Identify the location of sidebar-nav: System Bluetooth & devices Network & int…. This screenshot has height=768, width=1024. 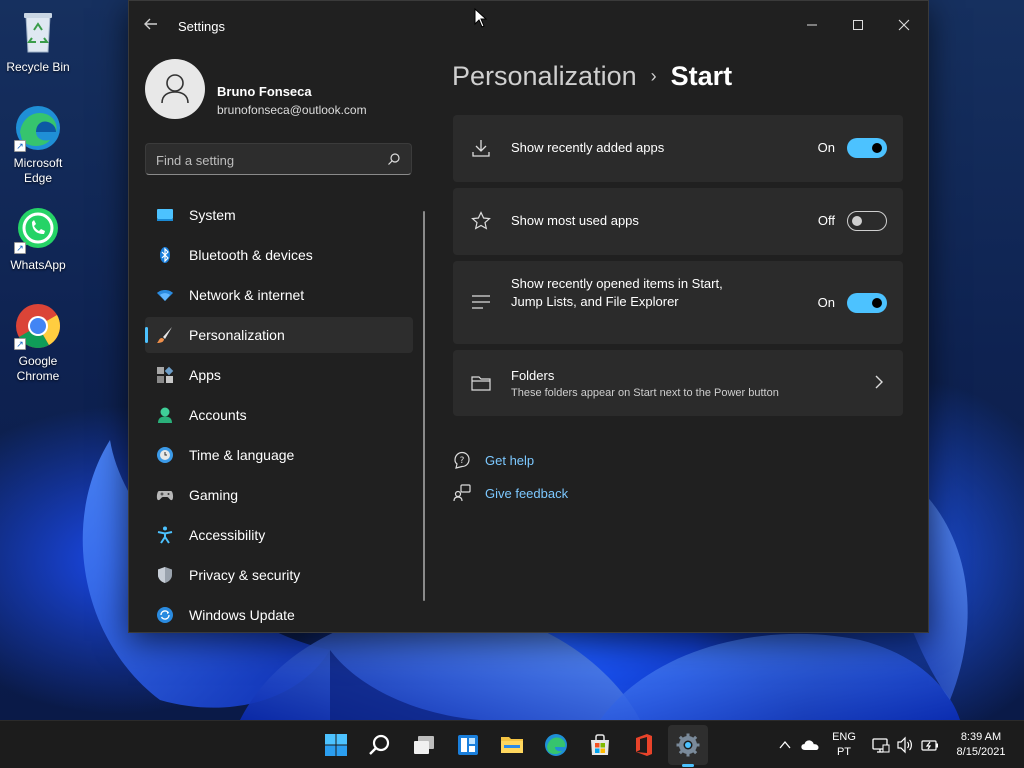
(279, 414).